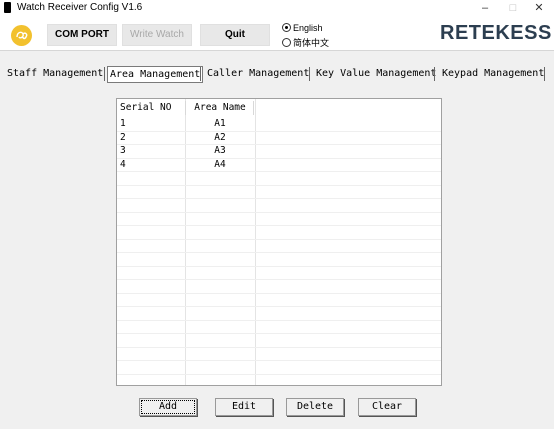  I want to click on tab-staff-management: Staff Management, so click(55, 73).